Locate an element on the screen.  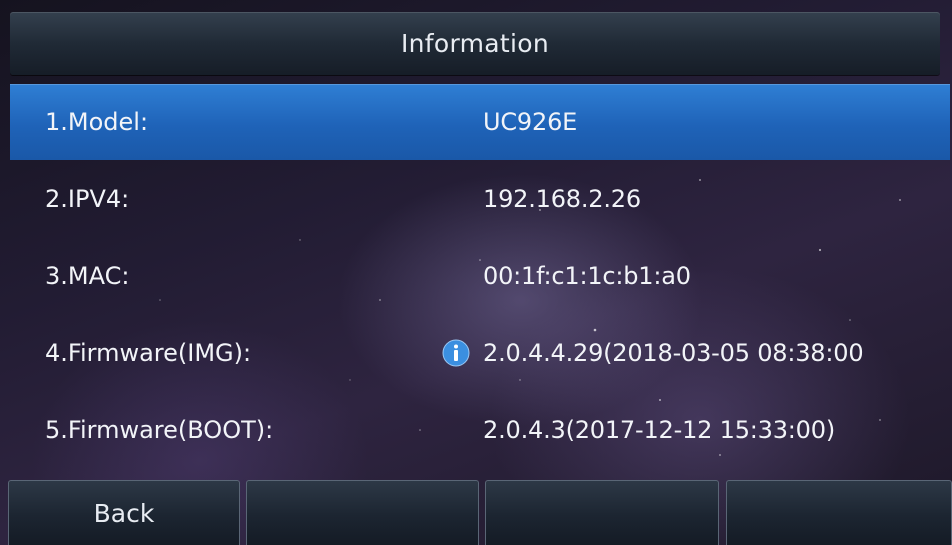
info-icon is located at coordinates (456, 353).